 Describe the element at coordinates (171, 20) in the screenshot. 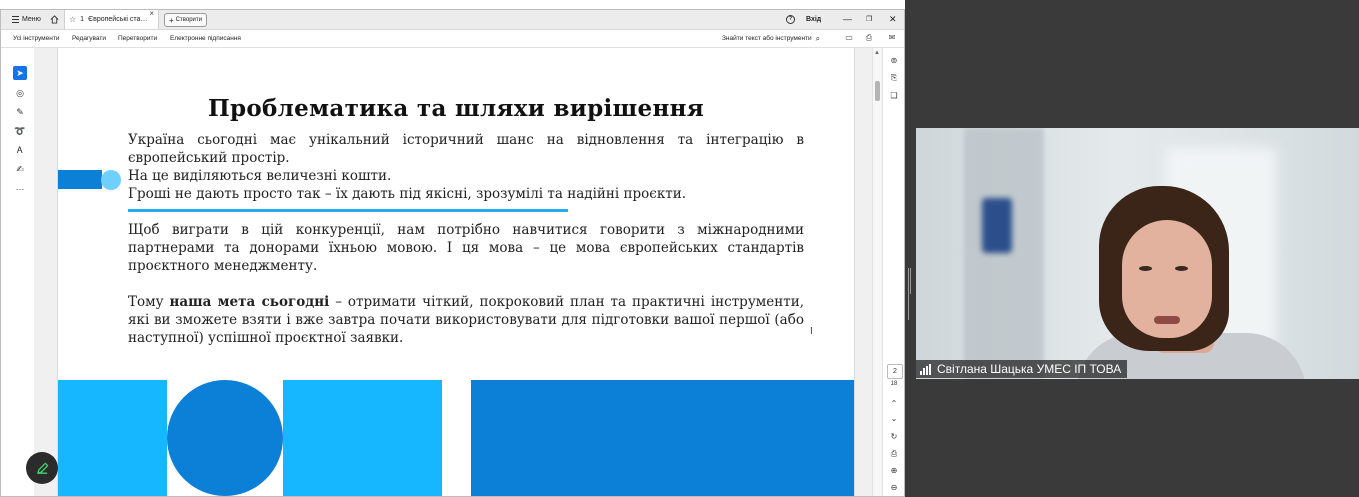

I see `plus-icon: +` at that location.